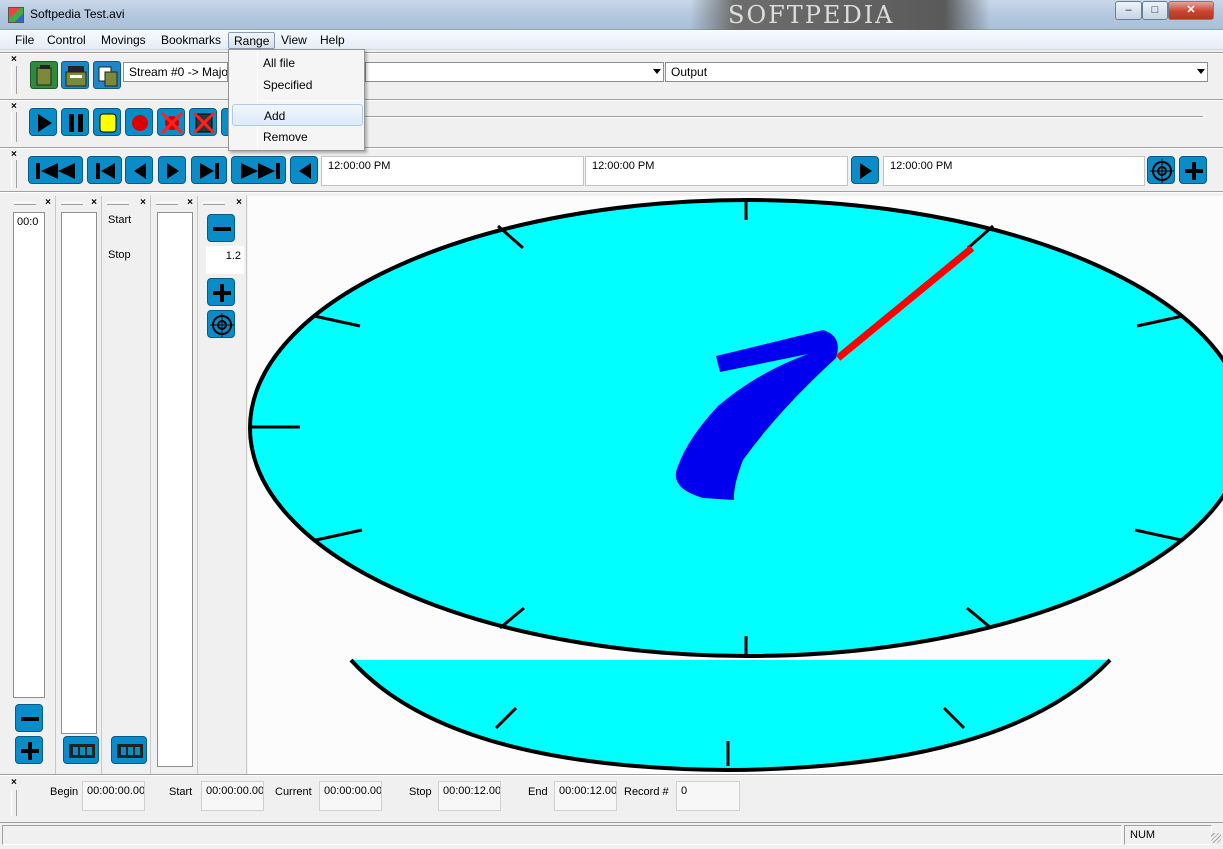  What do you see at coordinates (79, 473) in the screenshot?
I see `thumbnail-list` at bounding box center [79, 473].